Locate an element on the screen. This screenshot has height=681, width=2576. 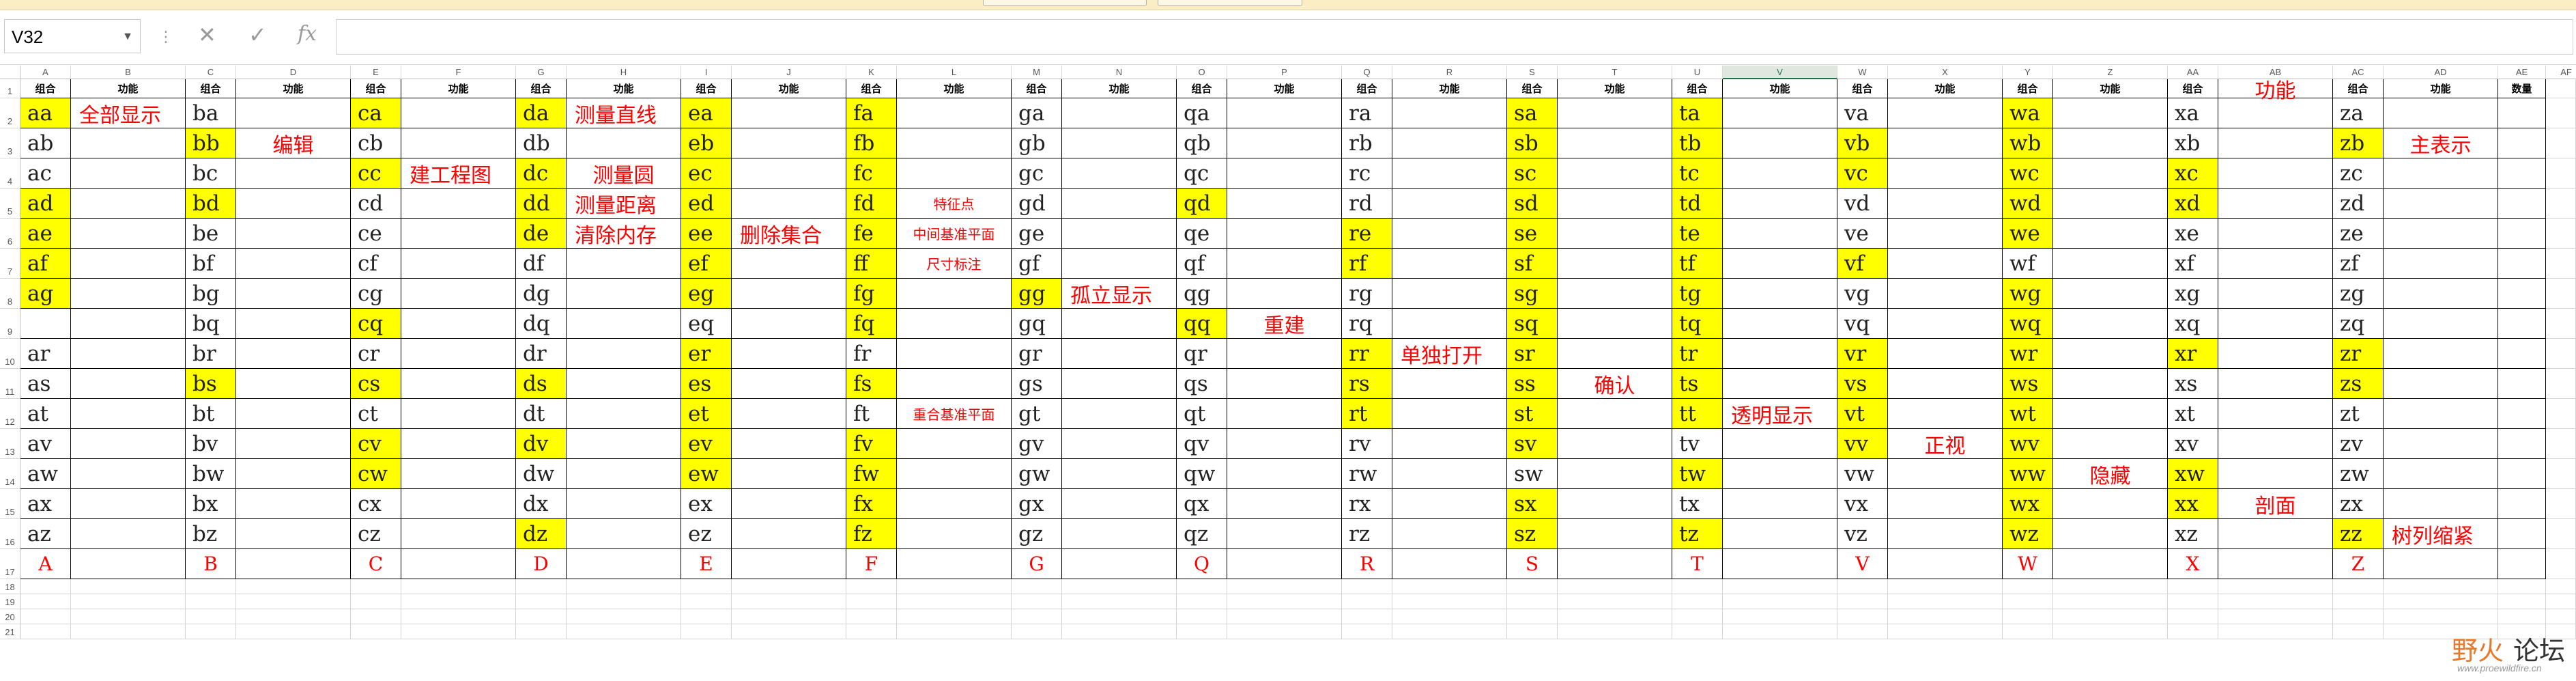
combo-cell: rb is located at coordinates (1367, 143).